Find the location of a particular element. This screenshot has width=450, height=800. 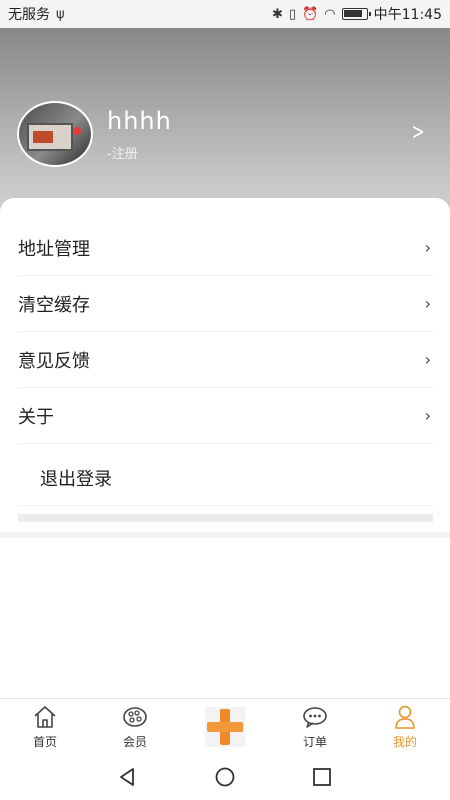

back-icon is located at coordinates (128, 777).